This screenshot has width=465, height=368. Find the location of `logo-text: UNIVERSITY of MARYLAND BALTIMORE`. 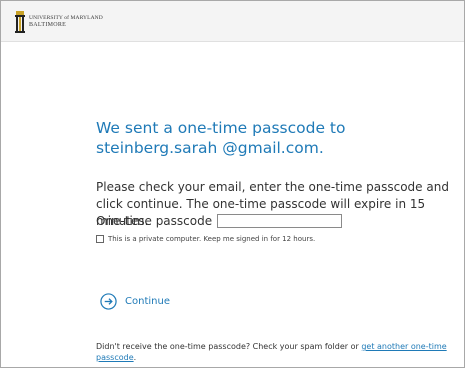

logo-text: UNIVERSITY of MARYLAND BALTIMORE is located at coordinates (66, 22).